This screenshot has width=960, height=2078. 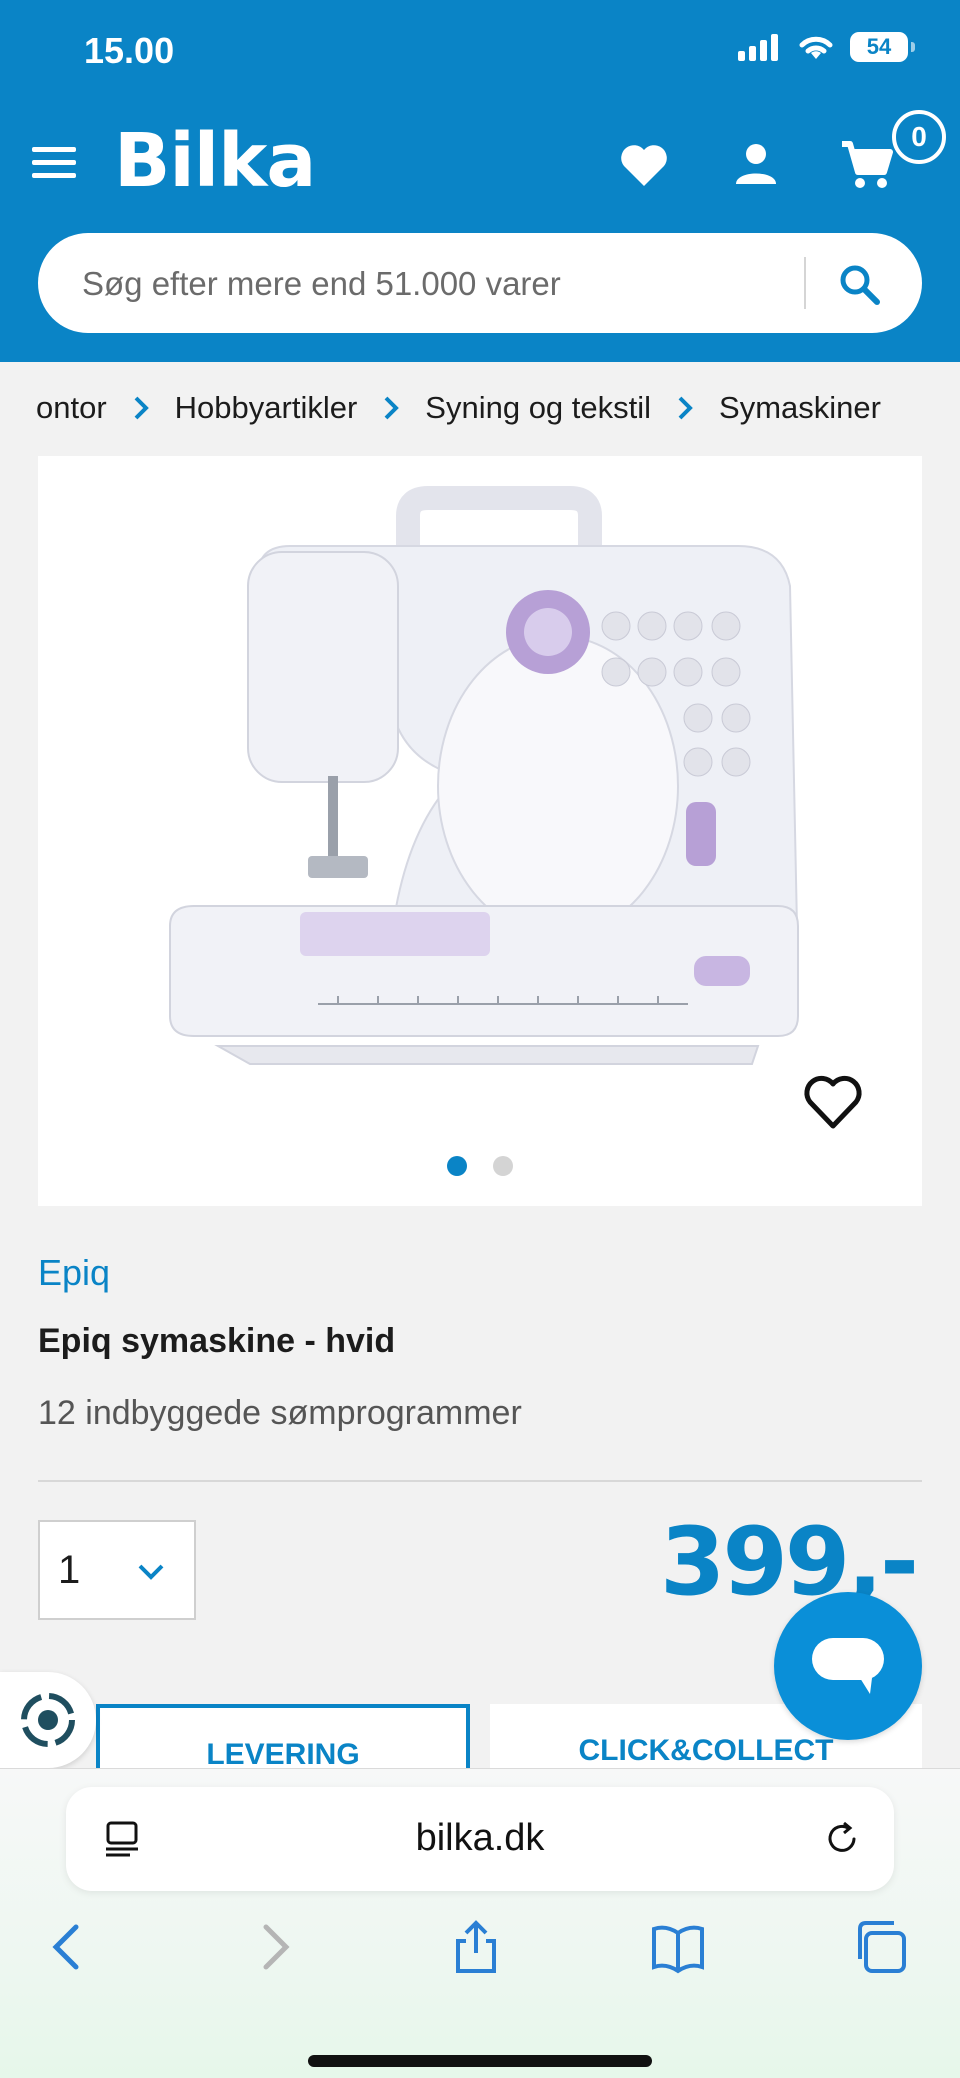 I want to click on tab-levering: LEVERING, so click(x=283, y=1736).